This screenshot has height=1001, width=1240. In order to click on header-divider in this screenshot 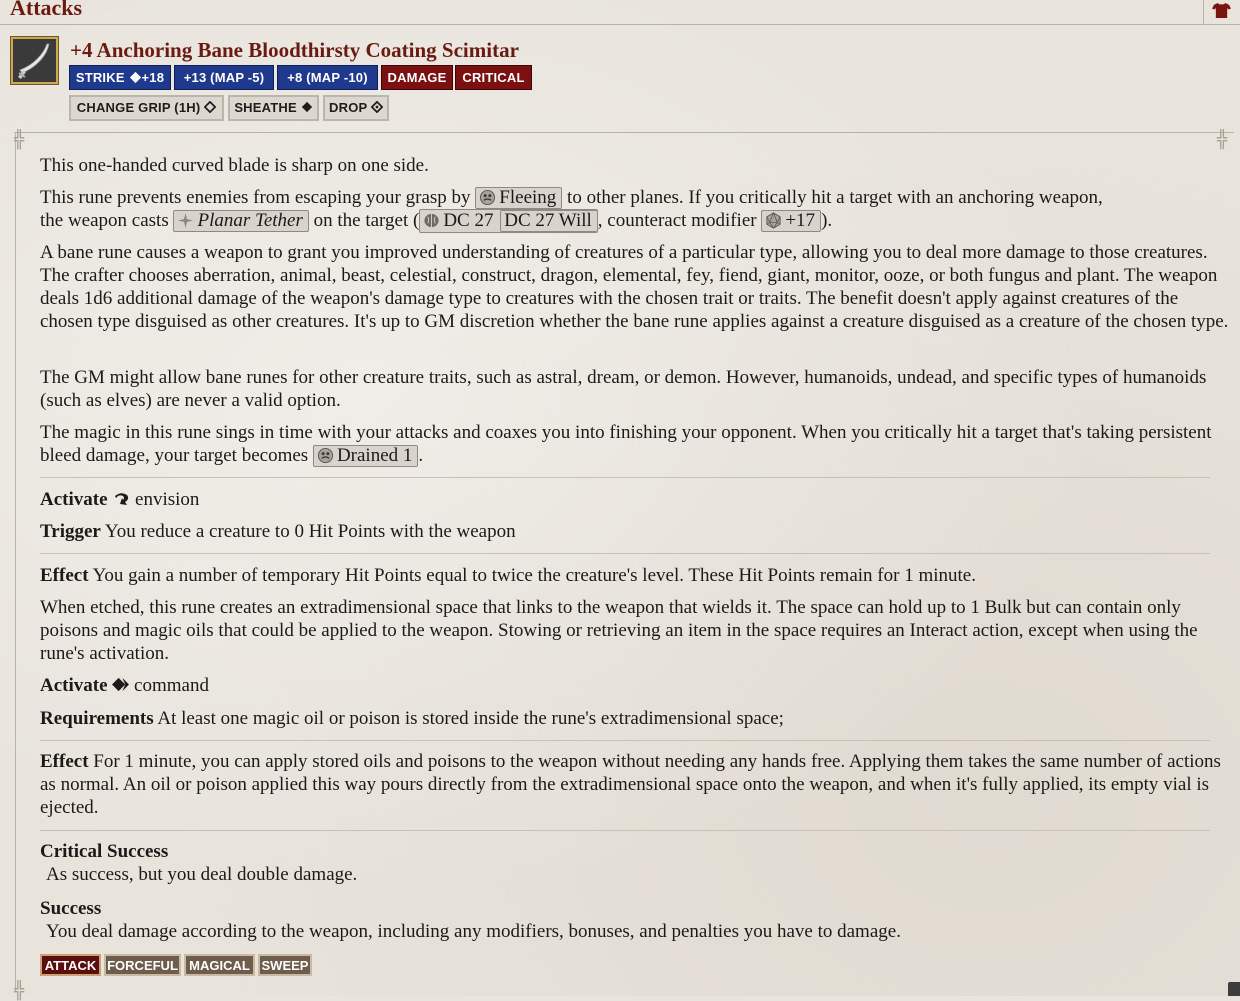, I will do `click(1203, 12)`.